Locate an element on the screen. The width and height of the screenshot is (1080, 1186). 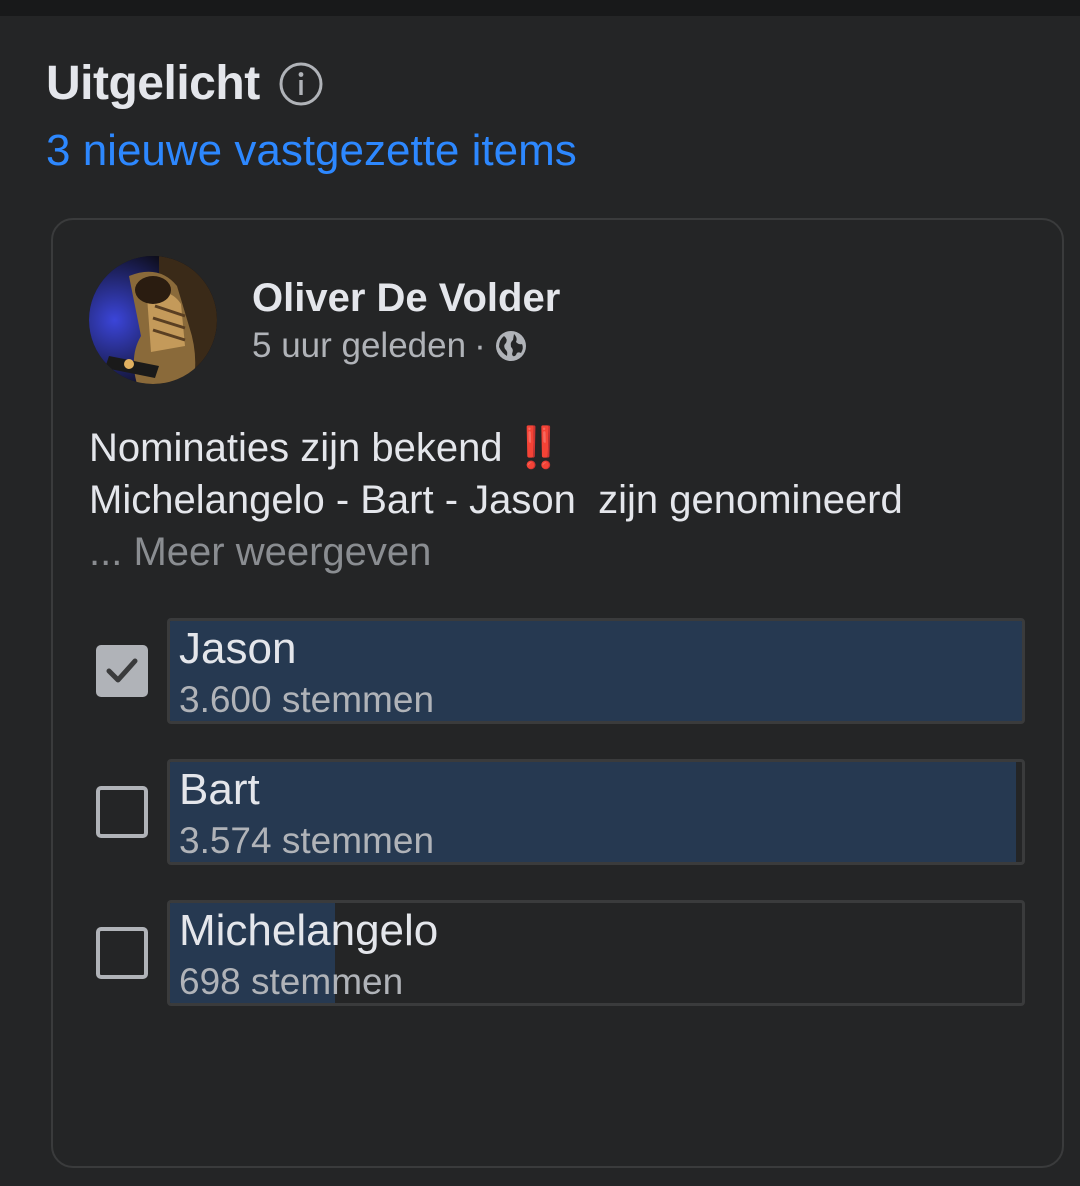
poll-option: Jason 3.600 stemmen is located at coordinates (559, 671).